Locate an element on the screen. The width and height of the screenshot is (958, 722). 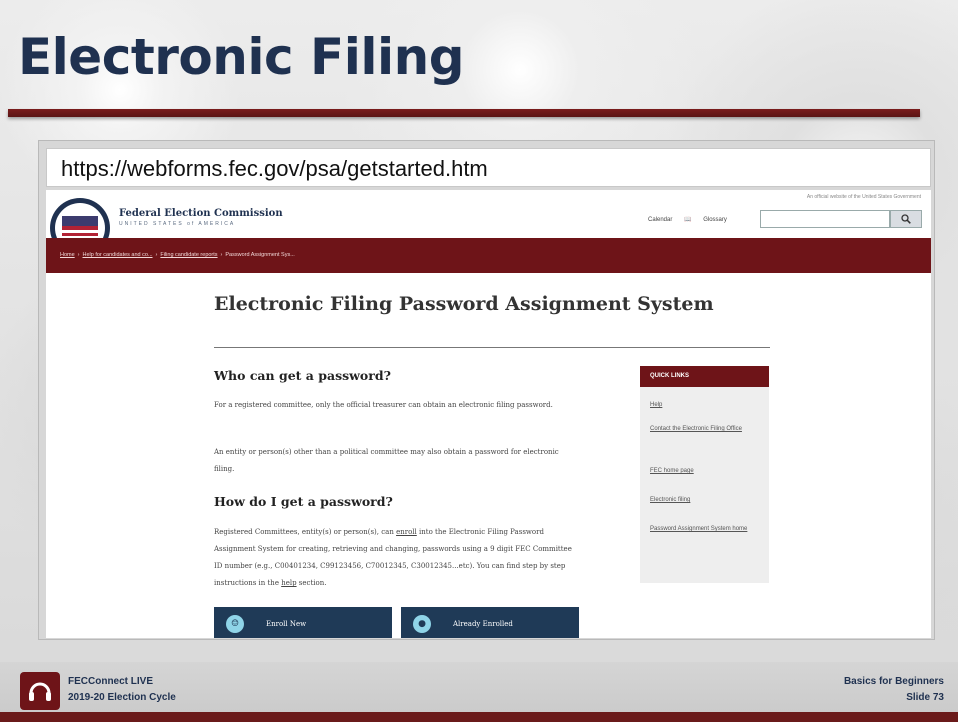
footer-right: Basics for Beginners Slide 73 is located at coordinates (894, 690).